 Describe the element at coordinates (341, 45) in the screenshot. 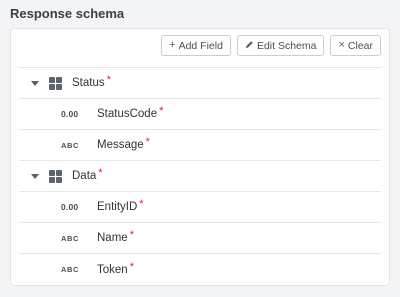

I see `close-icon: ×` at that location.